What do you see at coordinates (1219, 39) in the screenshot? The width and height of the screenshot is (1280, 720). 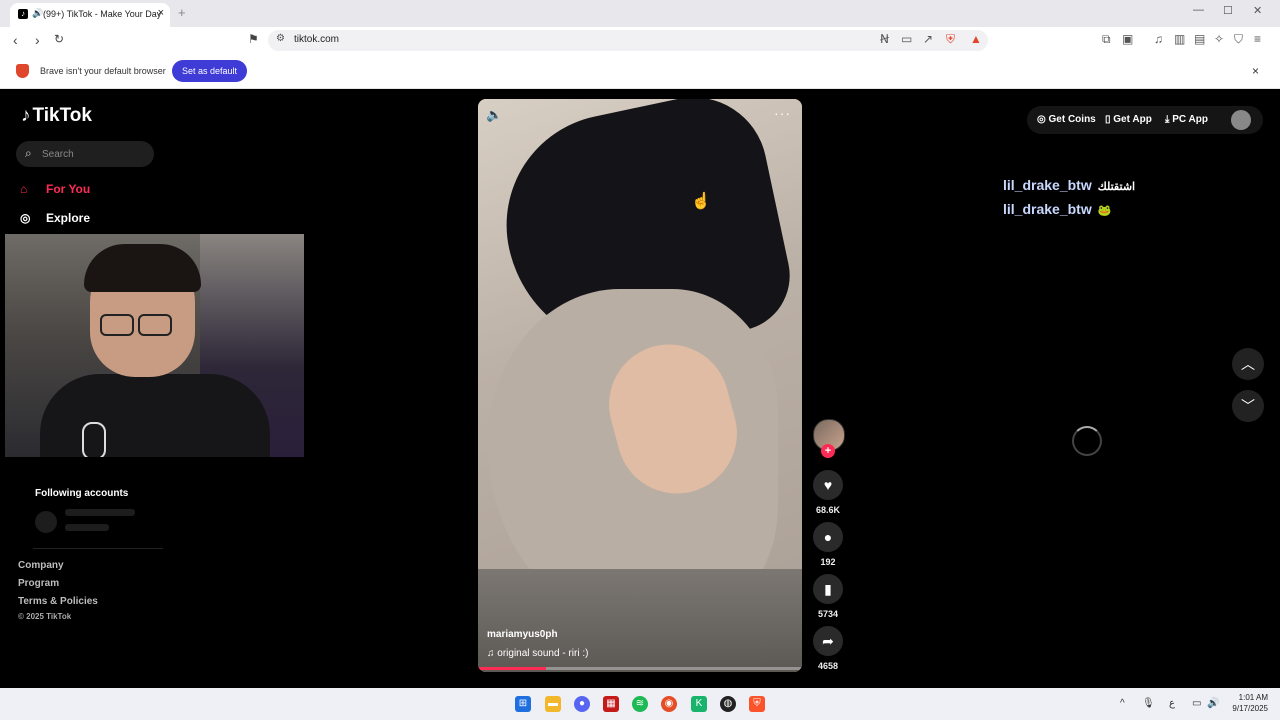 I see `leo-ai-icon: ✧` at bounding box center [1219, 39].